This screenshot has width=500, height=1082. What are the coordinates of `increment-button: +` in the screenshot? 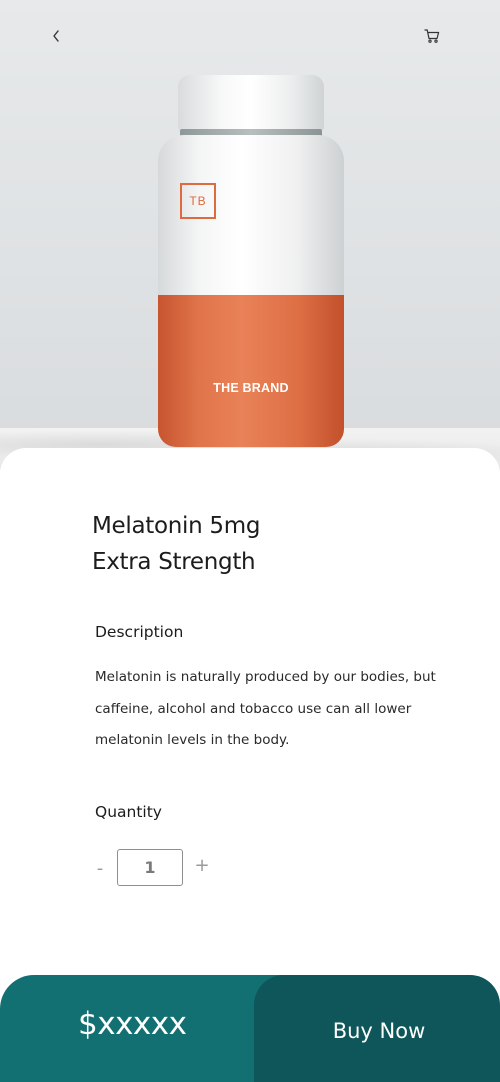 It's located at (202, 865).